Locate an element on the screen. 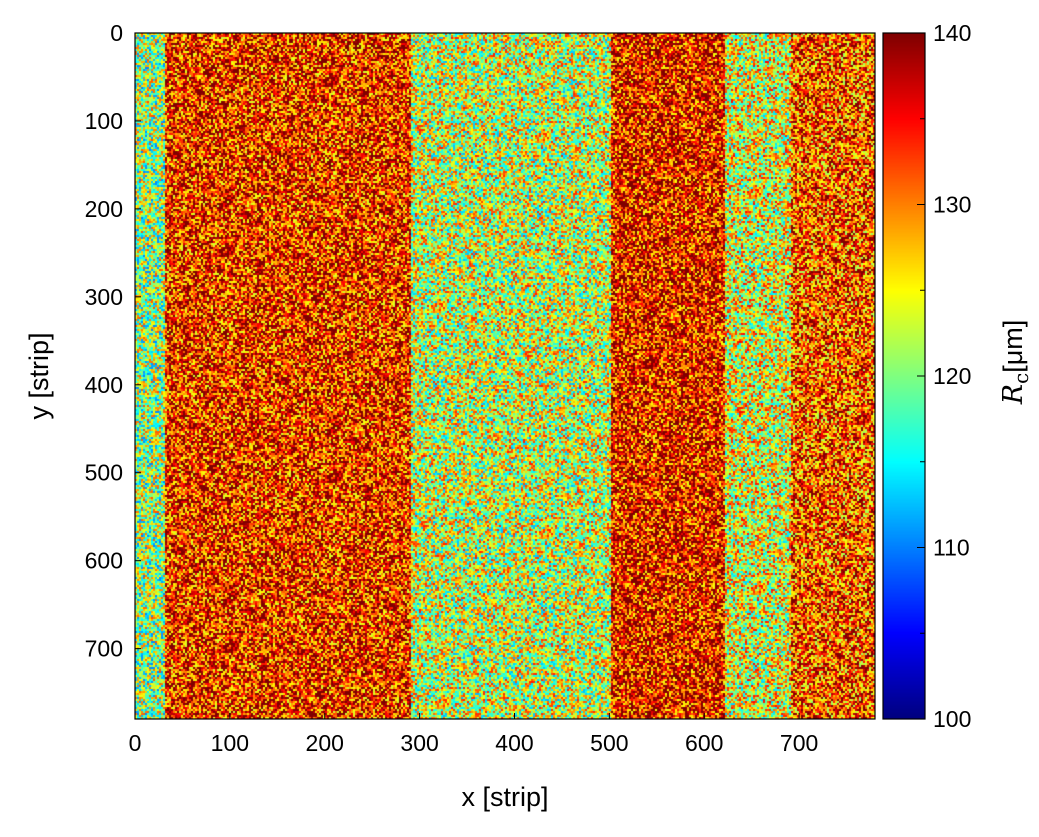 The height and width of the screenshot is (837, 1039). x-tick-label: 500 is located at coordinates (609, 743).